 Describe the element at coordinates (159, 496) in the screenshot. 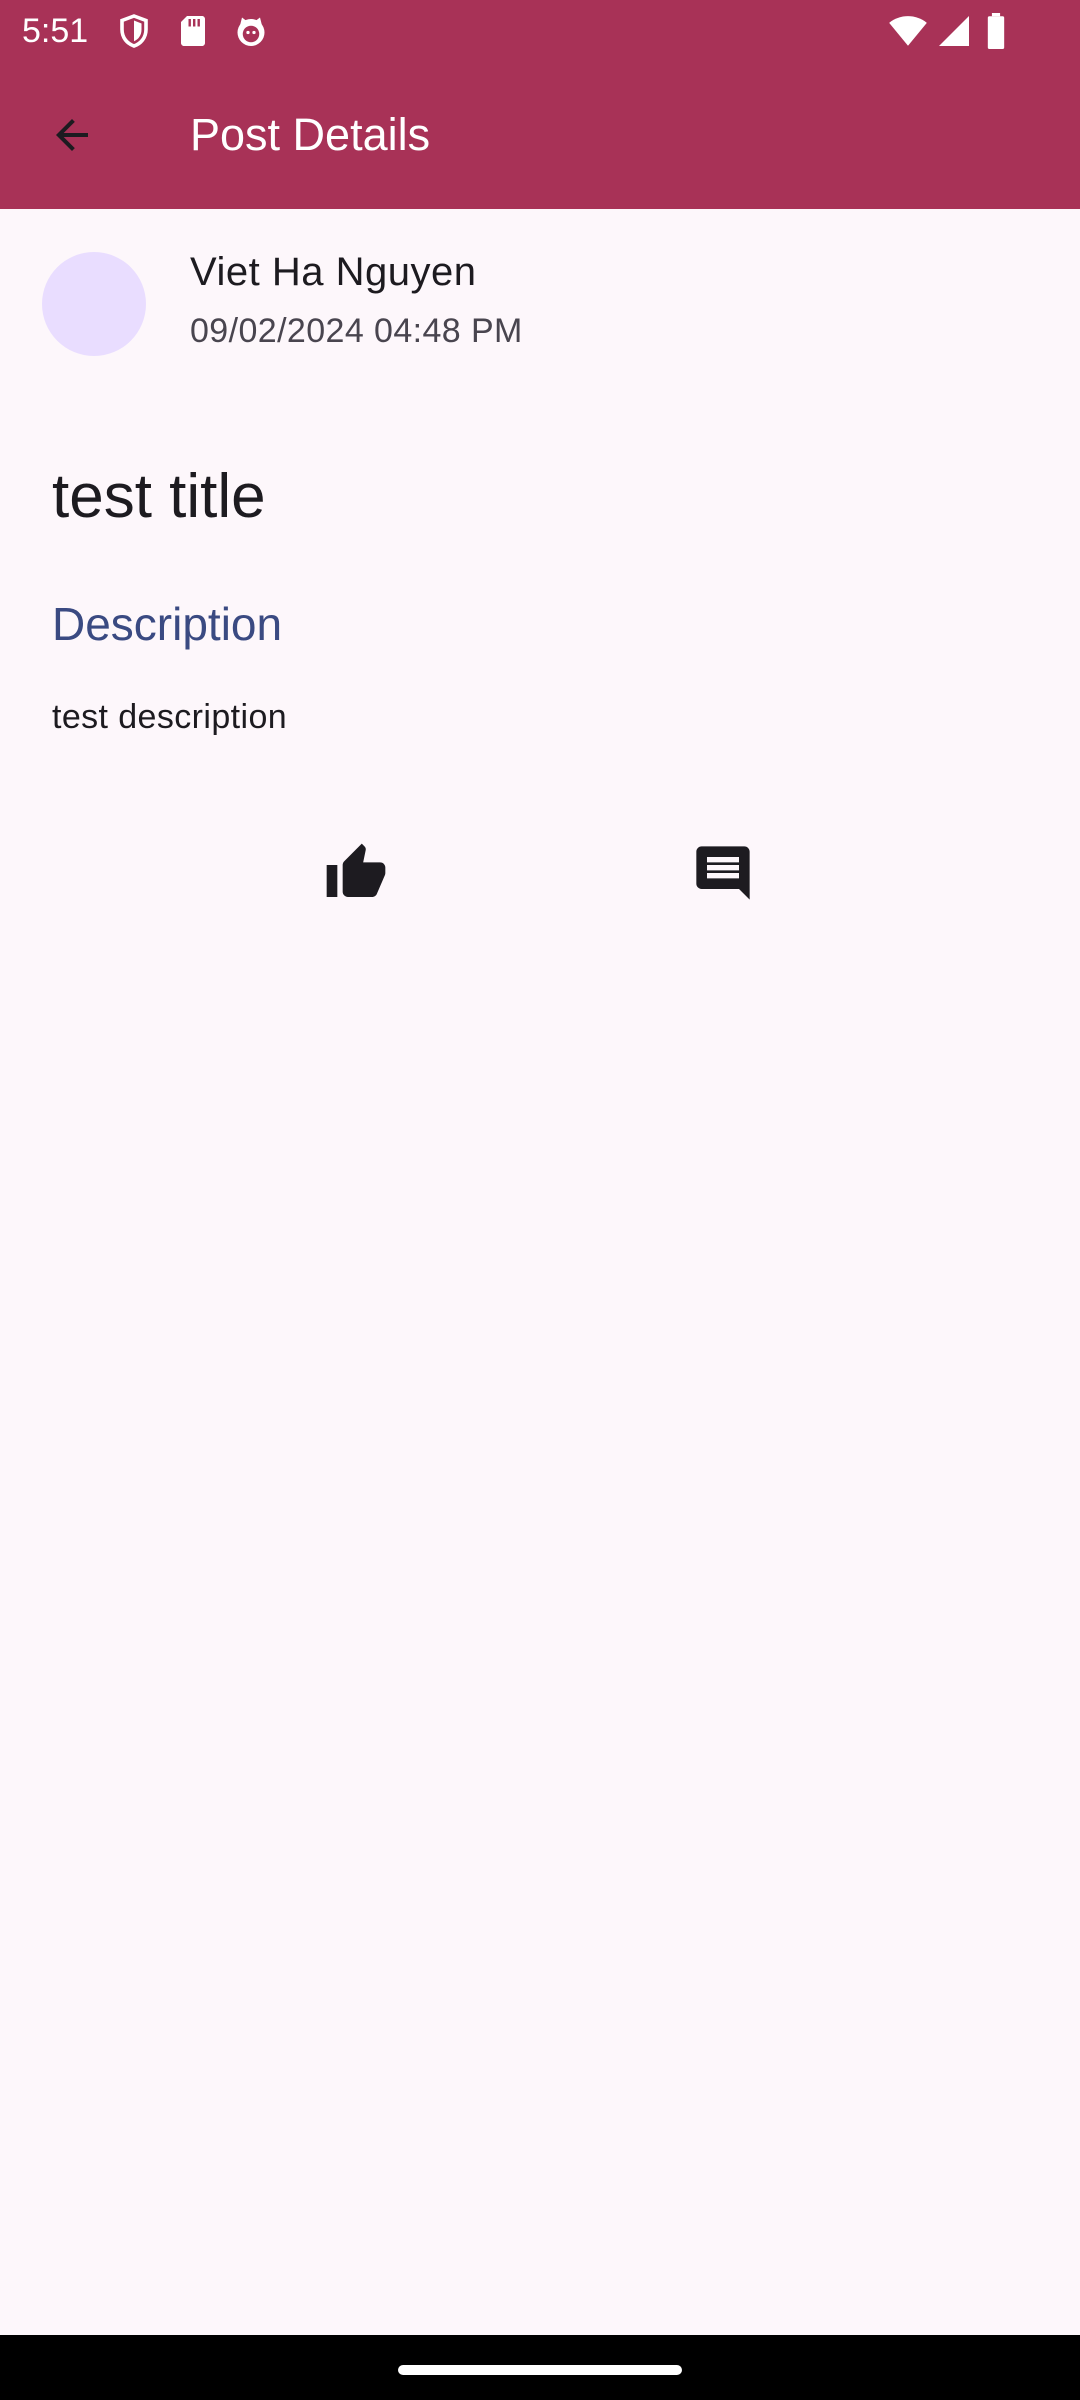

I see `post-title: test title` at that location.